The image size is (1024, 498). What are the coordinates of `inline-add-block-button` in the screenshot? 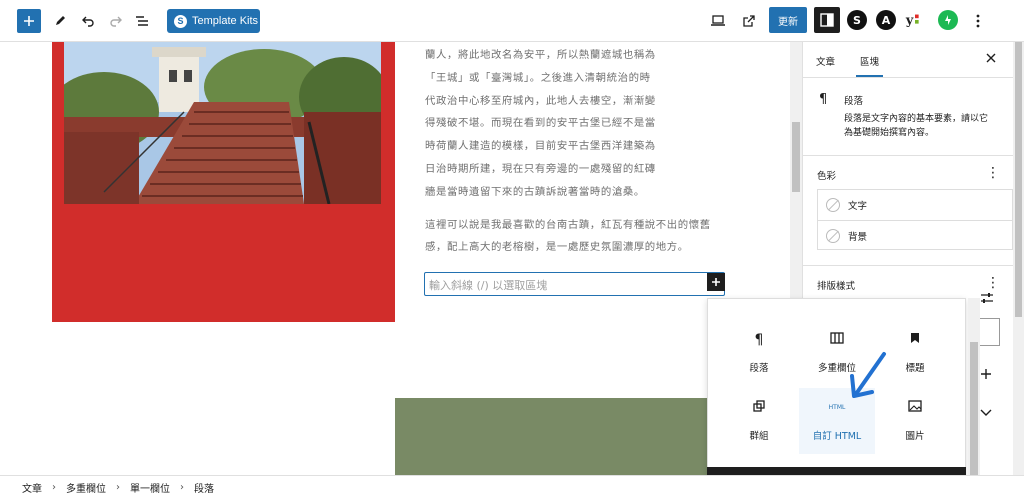 It's located at (716, 282).